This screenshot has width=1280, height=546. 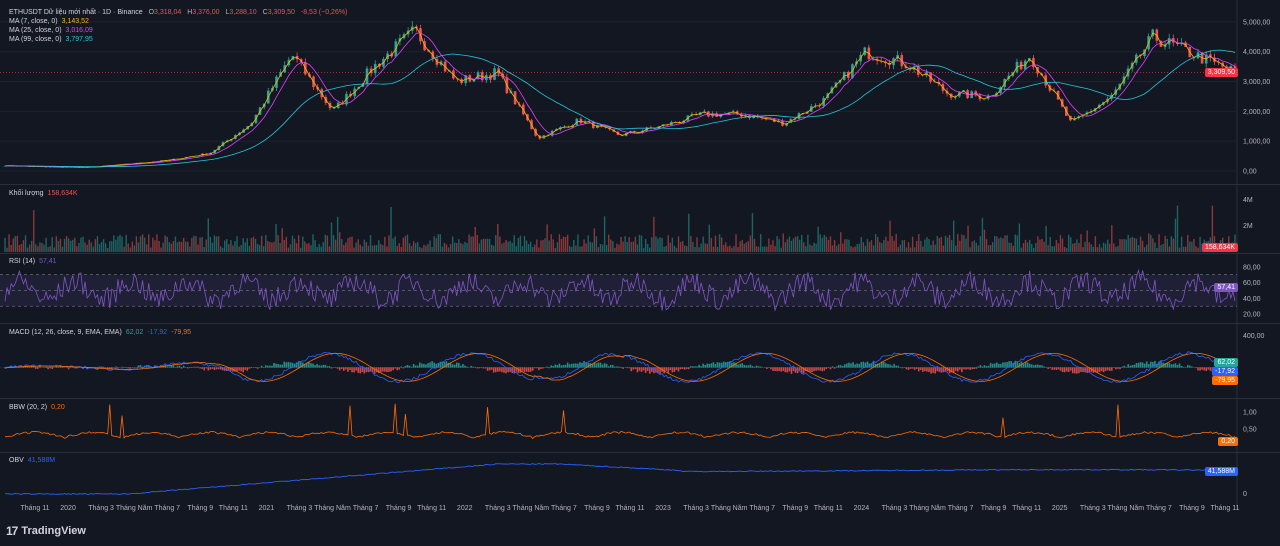 What do you see at coordinates (76, 12) in the screenshot?
I see `symbol-label: ETHUSDT Dữ liệu mới nhất · 1D · Binance` at bounding box center [76, 12].